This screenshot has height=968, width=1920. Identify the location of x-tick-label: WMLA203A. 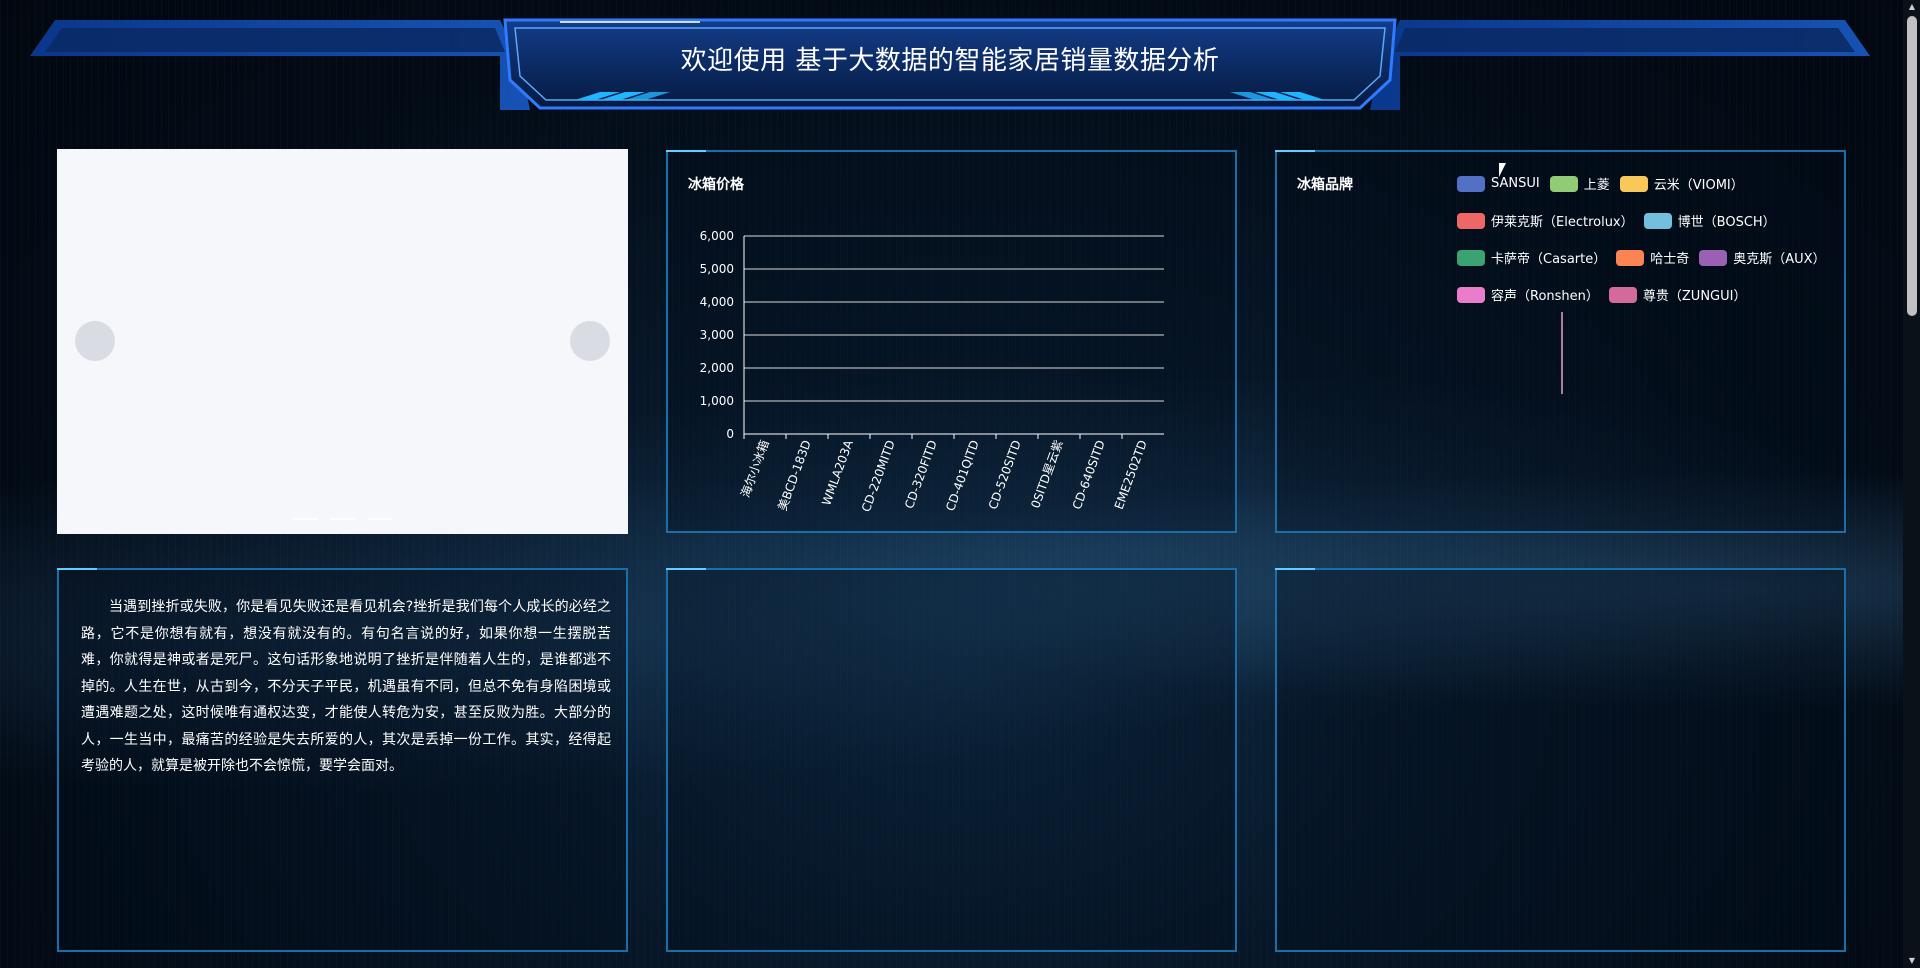
(837, 473).